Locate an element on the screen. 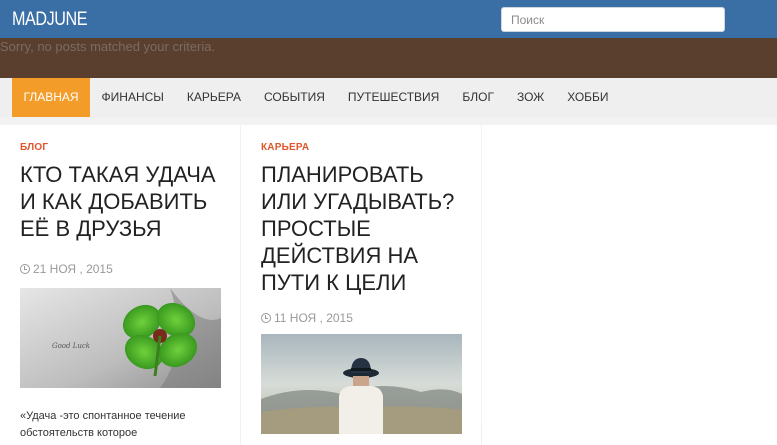 Image resolution: width=777 pixels, height=445 pixels. nav-item-career: КАРЬЕРА is located at coordinates (213, 97).